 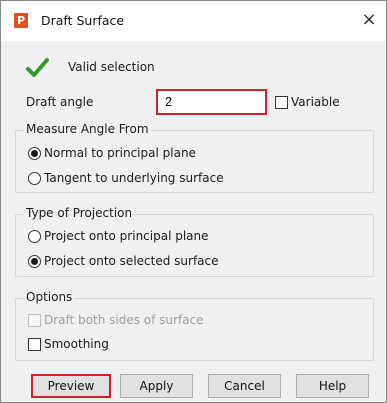 I want to click on radio-selected-surface-label: Project onto selected surface, so click(x=131, y=261).